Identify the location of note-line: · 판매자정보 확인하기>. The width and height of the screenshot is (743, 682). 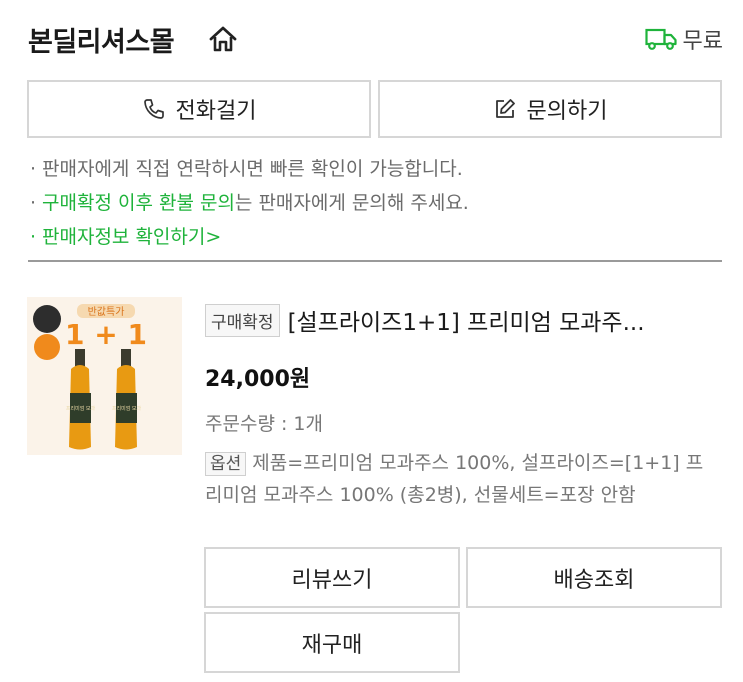
(126, 237).